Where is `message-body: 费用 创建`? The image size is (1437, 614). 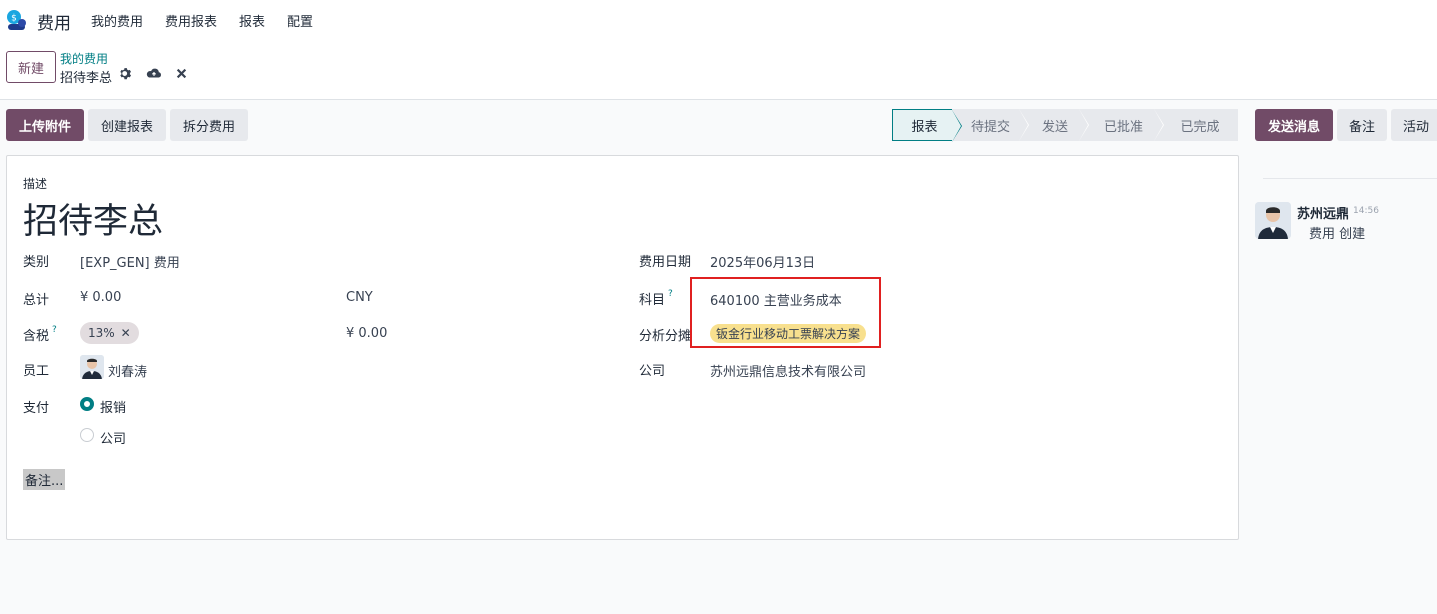 message-body: 费用 创建 is located at coordinates (1337, 234).